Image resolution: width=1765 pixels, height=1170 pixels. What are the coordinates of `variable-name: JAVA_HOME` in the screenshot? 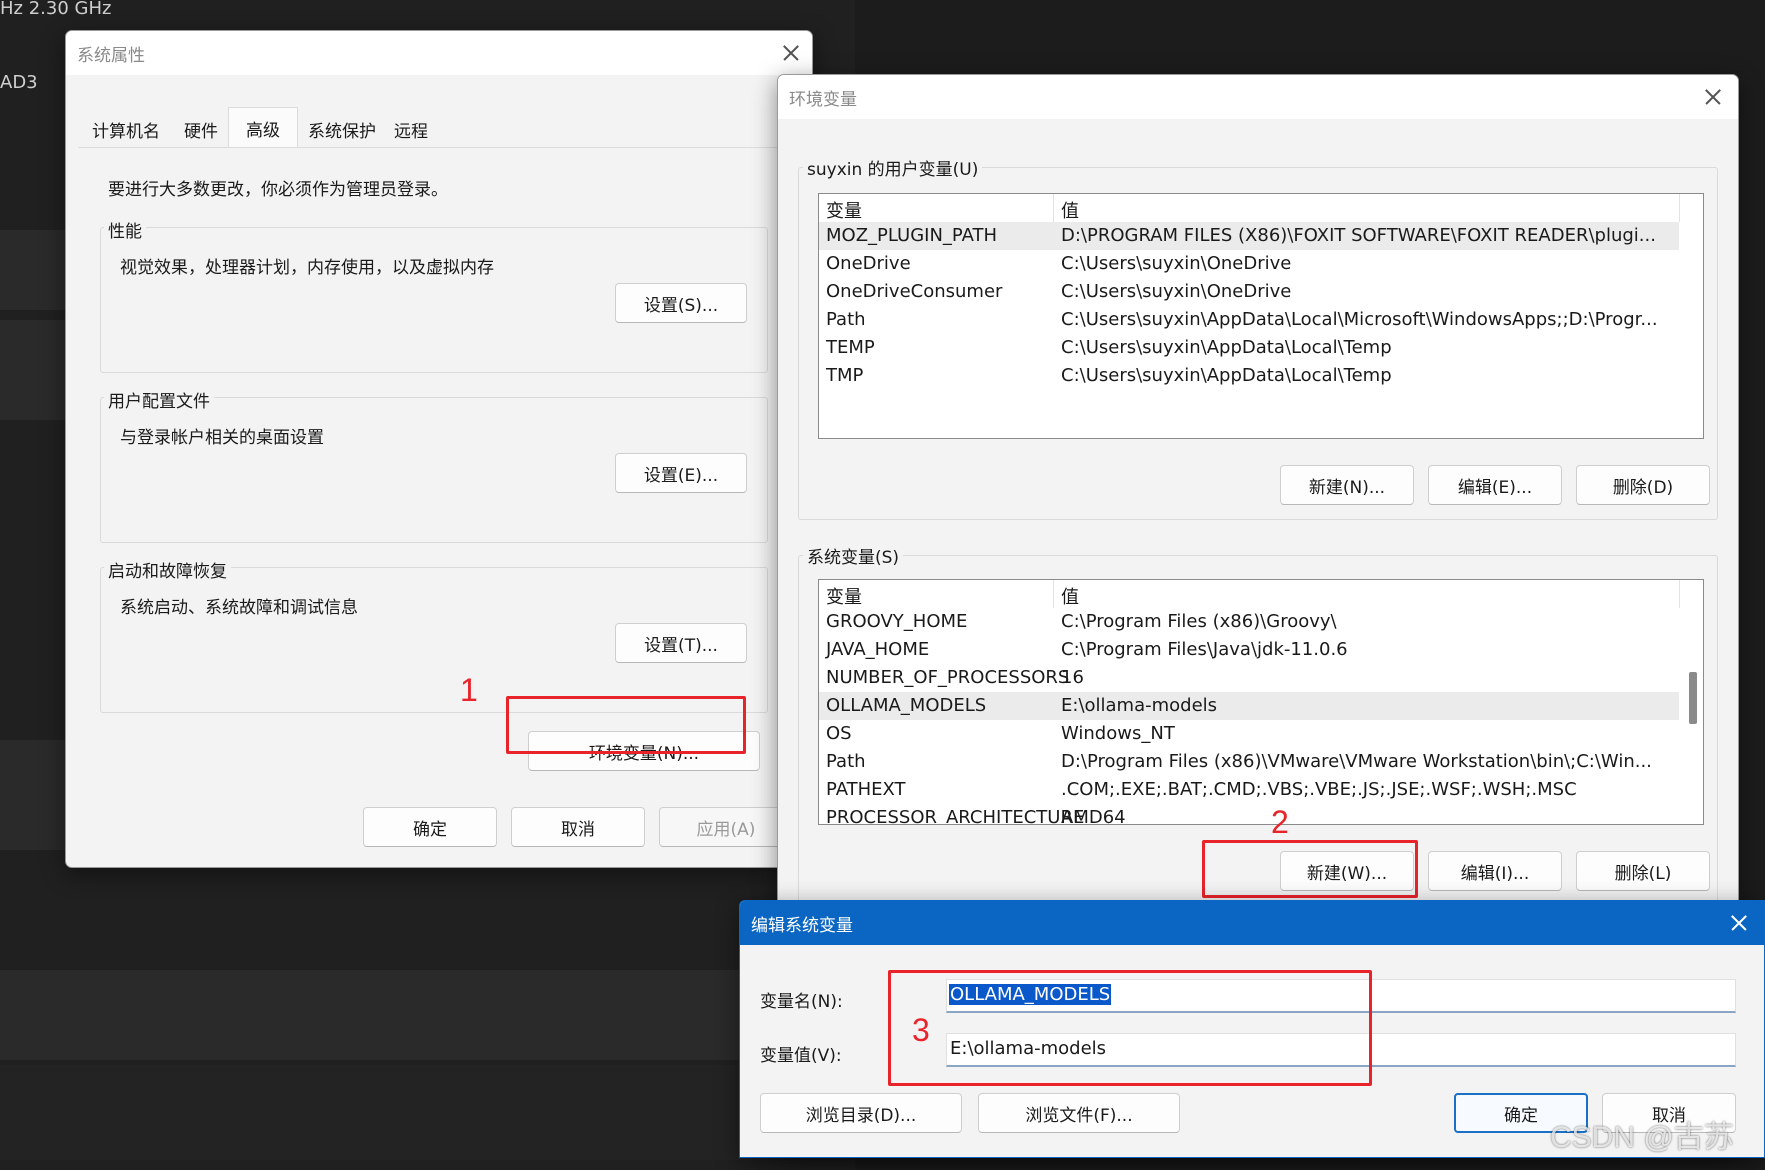 It's located at (878, 649).